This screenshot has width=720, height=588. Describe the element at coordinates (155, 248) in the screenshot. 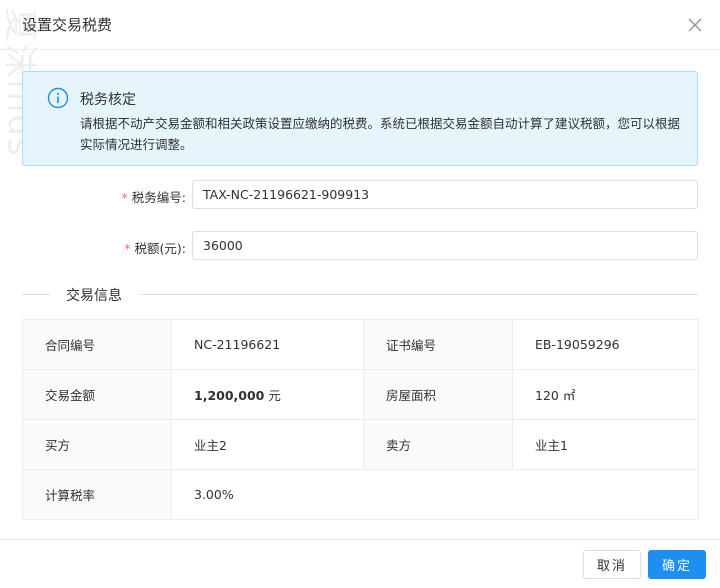

I see `tax-amount-label: * 税额(元):` at that location.